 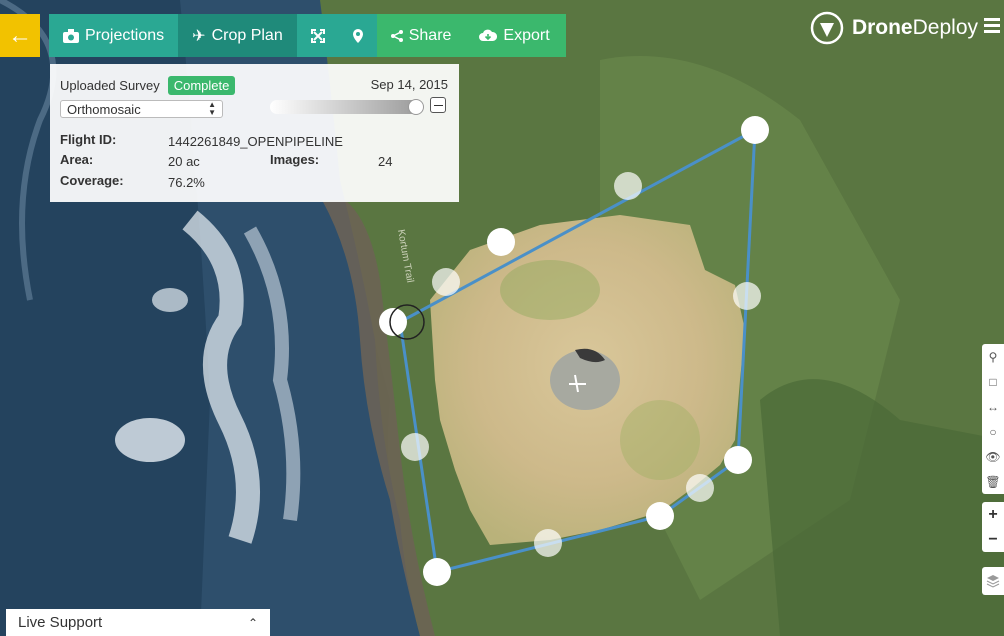 I want to click on camera-icon, so click(x=71, y=35).